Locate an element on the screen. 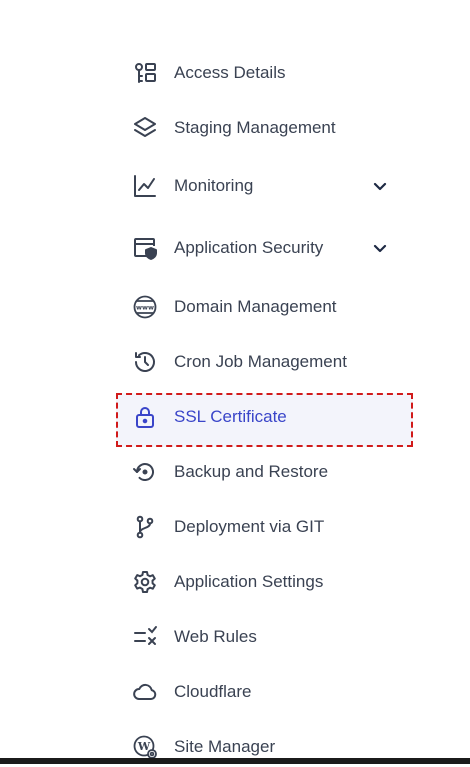 This screenshot has width=470, height=767. gear-icon is located at coordinates (145, 582).